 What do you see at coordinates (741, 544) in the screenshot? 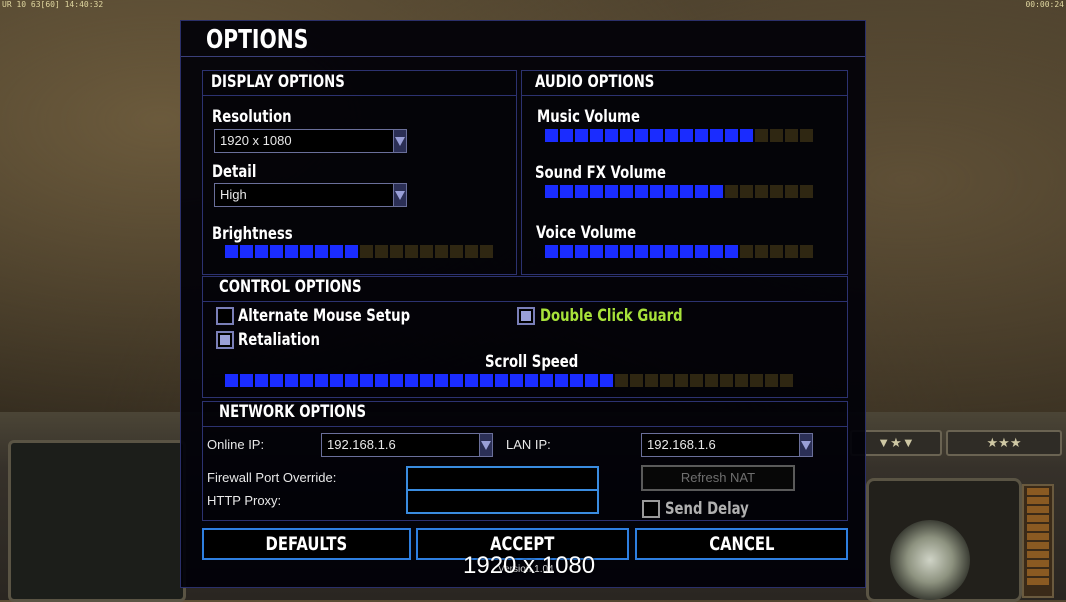
I see `cancel-button: CANCEL` at bounding box center [741, 544].